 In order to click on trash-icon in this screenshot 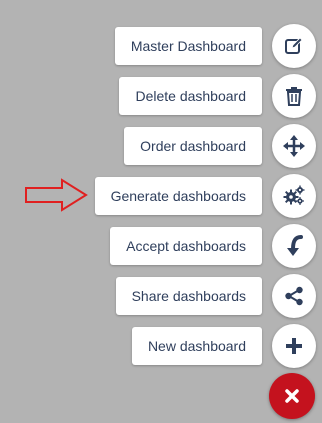, I will do `click(294, 96)`.